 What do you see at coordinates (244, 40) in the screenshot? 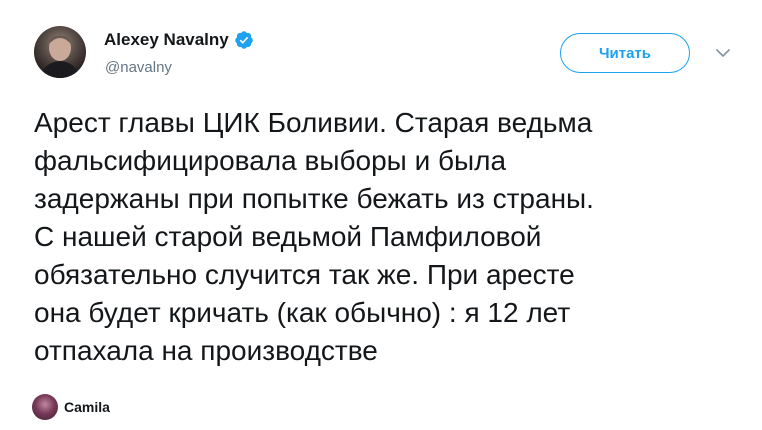
I see `verified-badge-icon` at bounding box center [244, 40].